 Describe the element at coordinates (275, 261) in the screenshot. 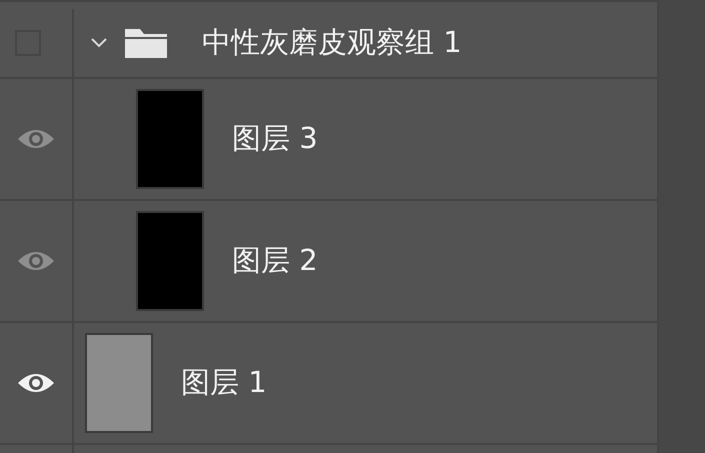

I see `layer-name: 图层 2` at that location.